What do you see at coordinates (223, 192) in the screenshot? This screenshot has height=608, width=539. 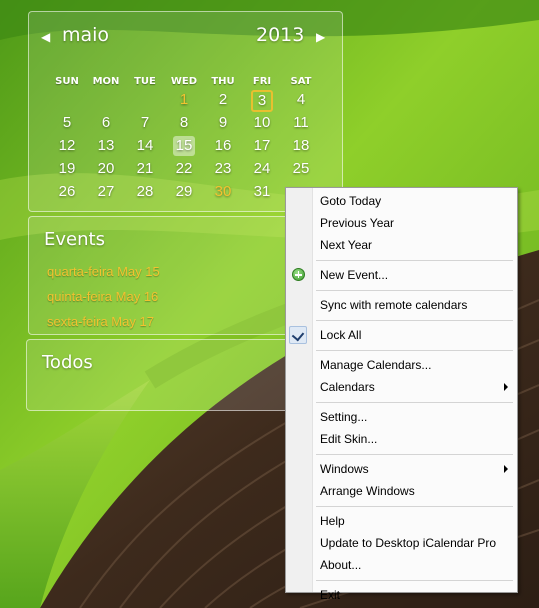 I see `day-cell: 30` at bounding box center [223, 192].